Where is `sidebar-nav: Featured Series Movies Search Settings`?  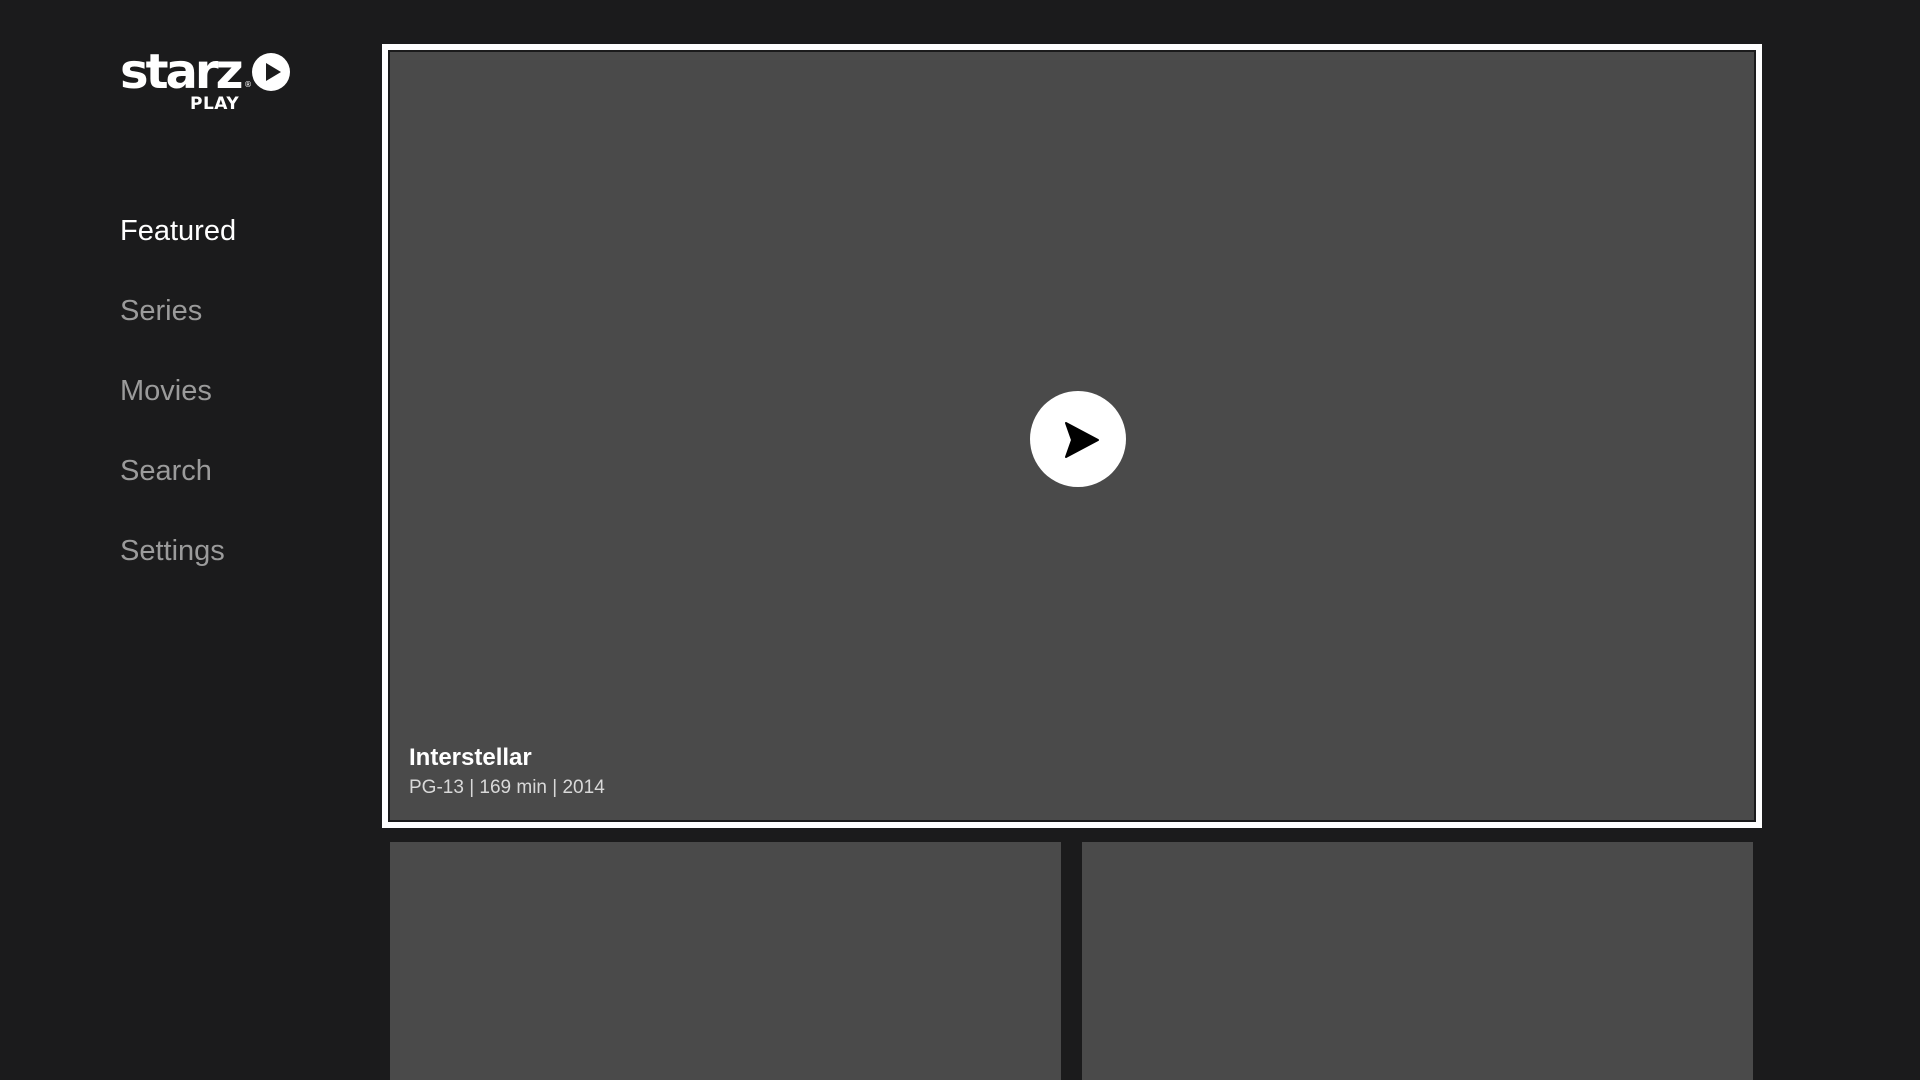
sidebar-nav: Featured Series Movies Search Settings is located at coordinates (178, 406).